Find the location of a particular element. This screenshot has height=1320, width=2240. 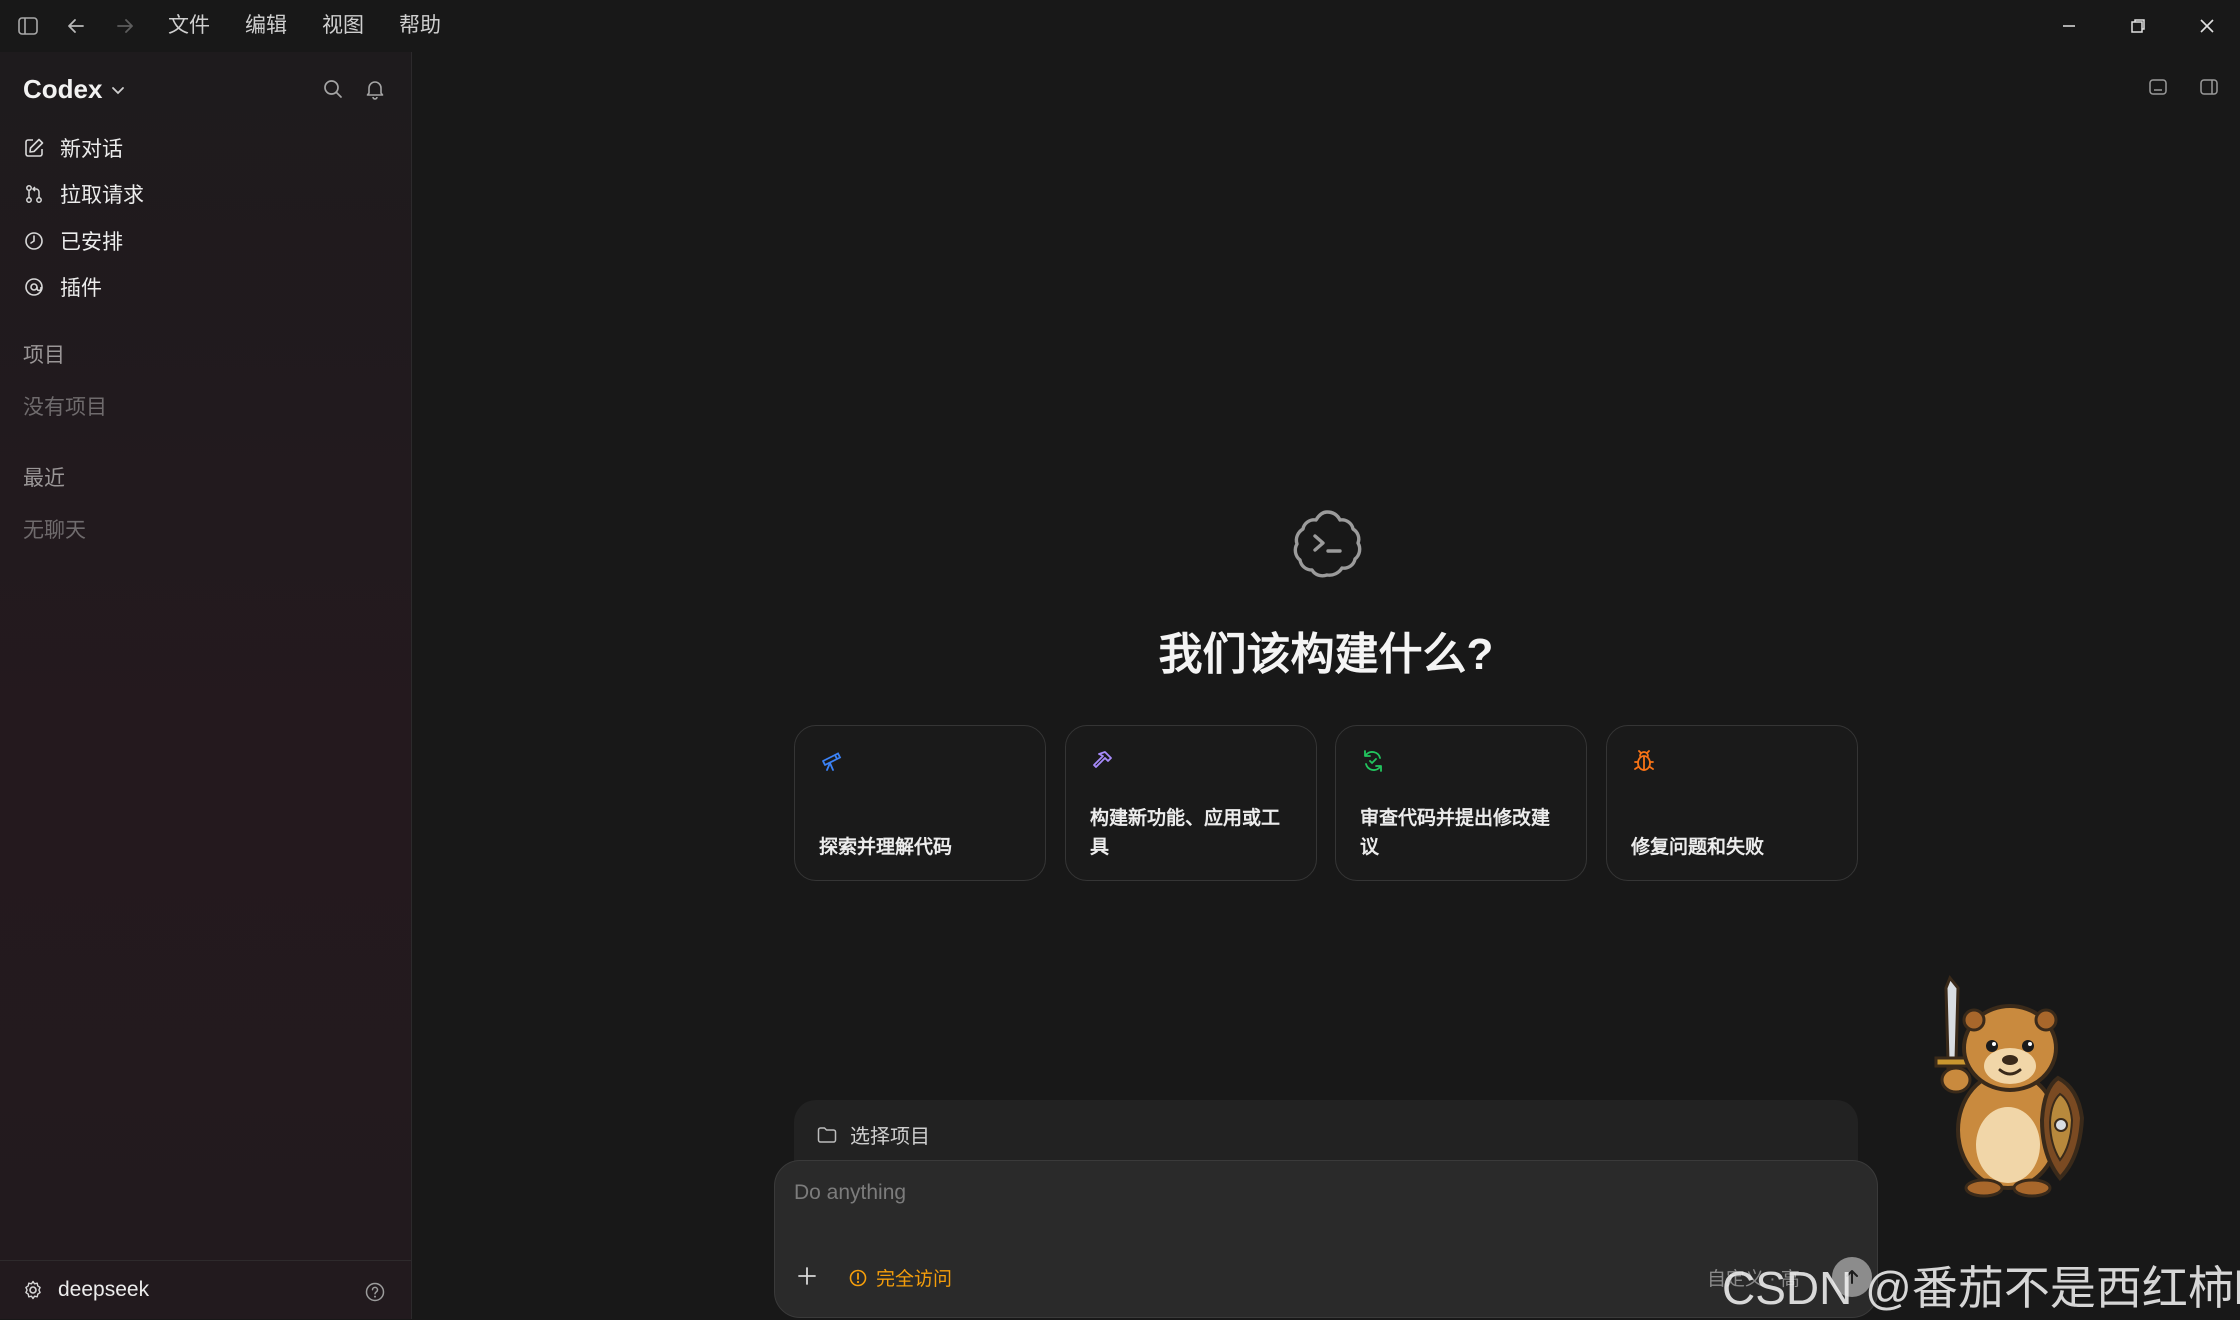

clock-icon is located at coordinates (34, 241).